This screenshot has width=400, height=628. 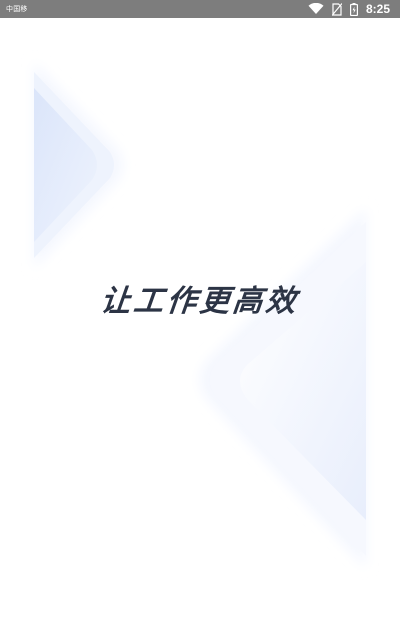 What do you see at coordinates (199, 301) in the screenshot?
I see `splash-slogan: 让工作更高效` at bounding box center [199, 301].